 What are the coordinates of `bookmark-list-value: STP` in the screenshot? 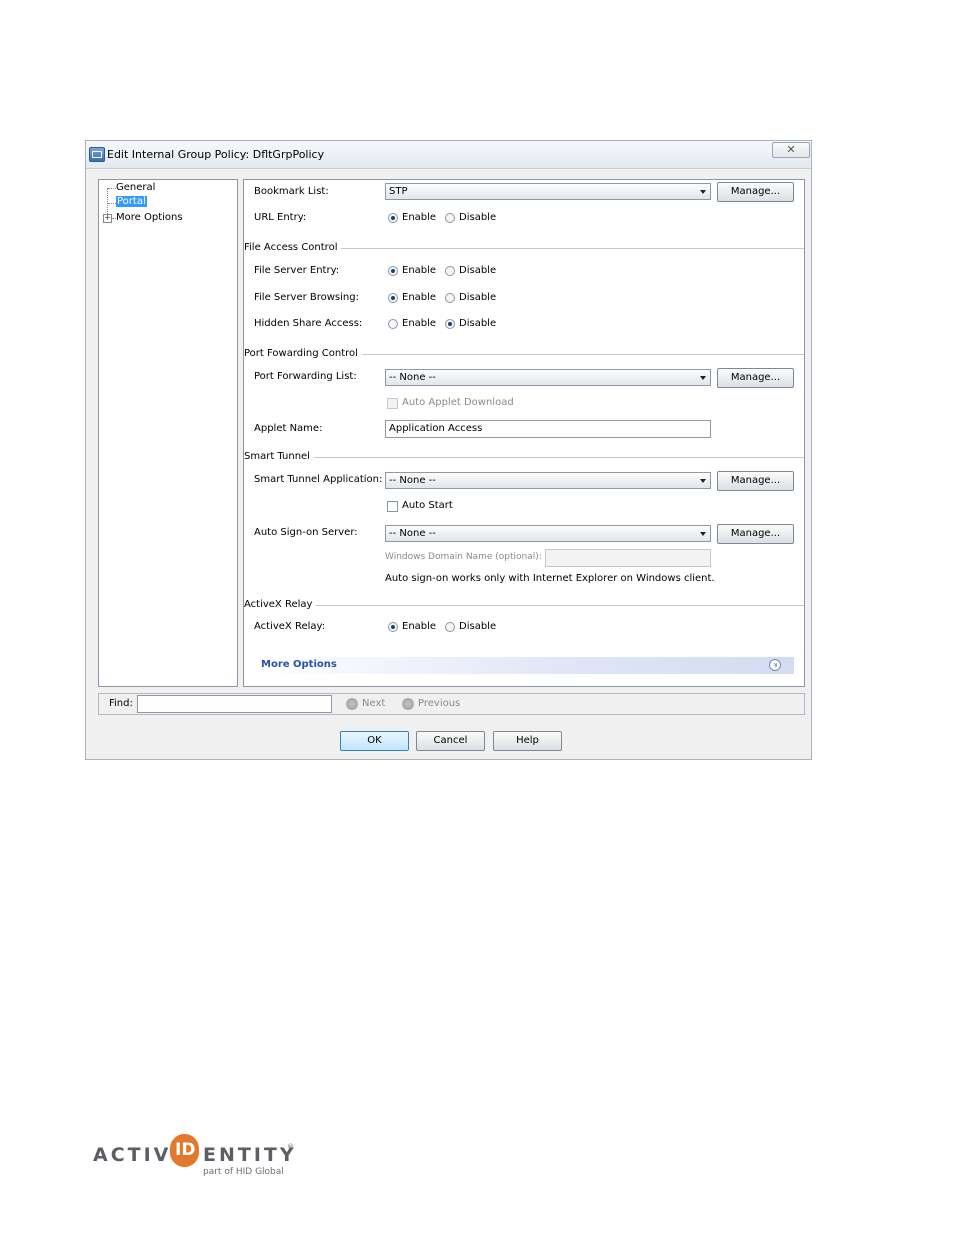 It's located at (398, 191).